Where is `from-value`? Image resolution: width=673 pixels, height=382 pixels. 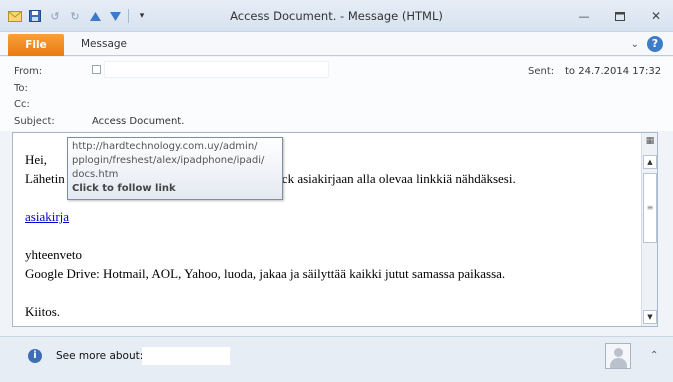
from-value is located at coordinates (216, 69).